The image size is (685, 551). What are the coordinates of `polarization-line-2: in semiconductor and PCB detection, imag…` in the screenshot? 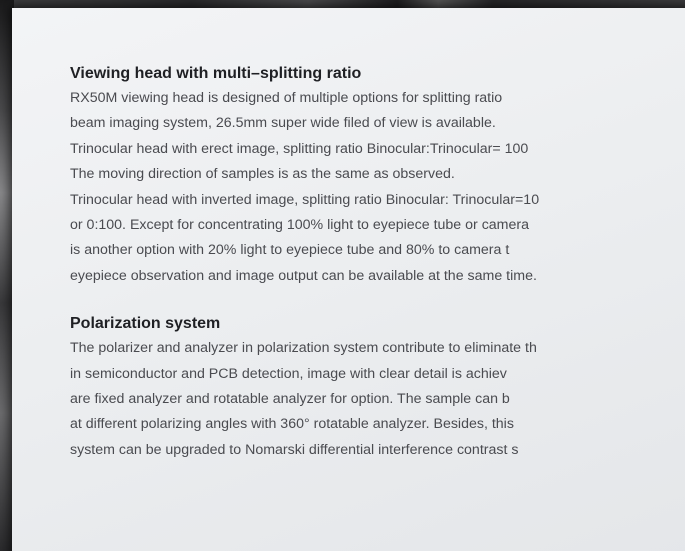 It's located at (288, 373).